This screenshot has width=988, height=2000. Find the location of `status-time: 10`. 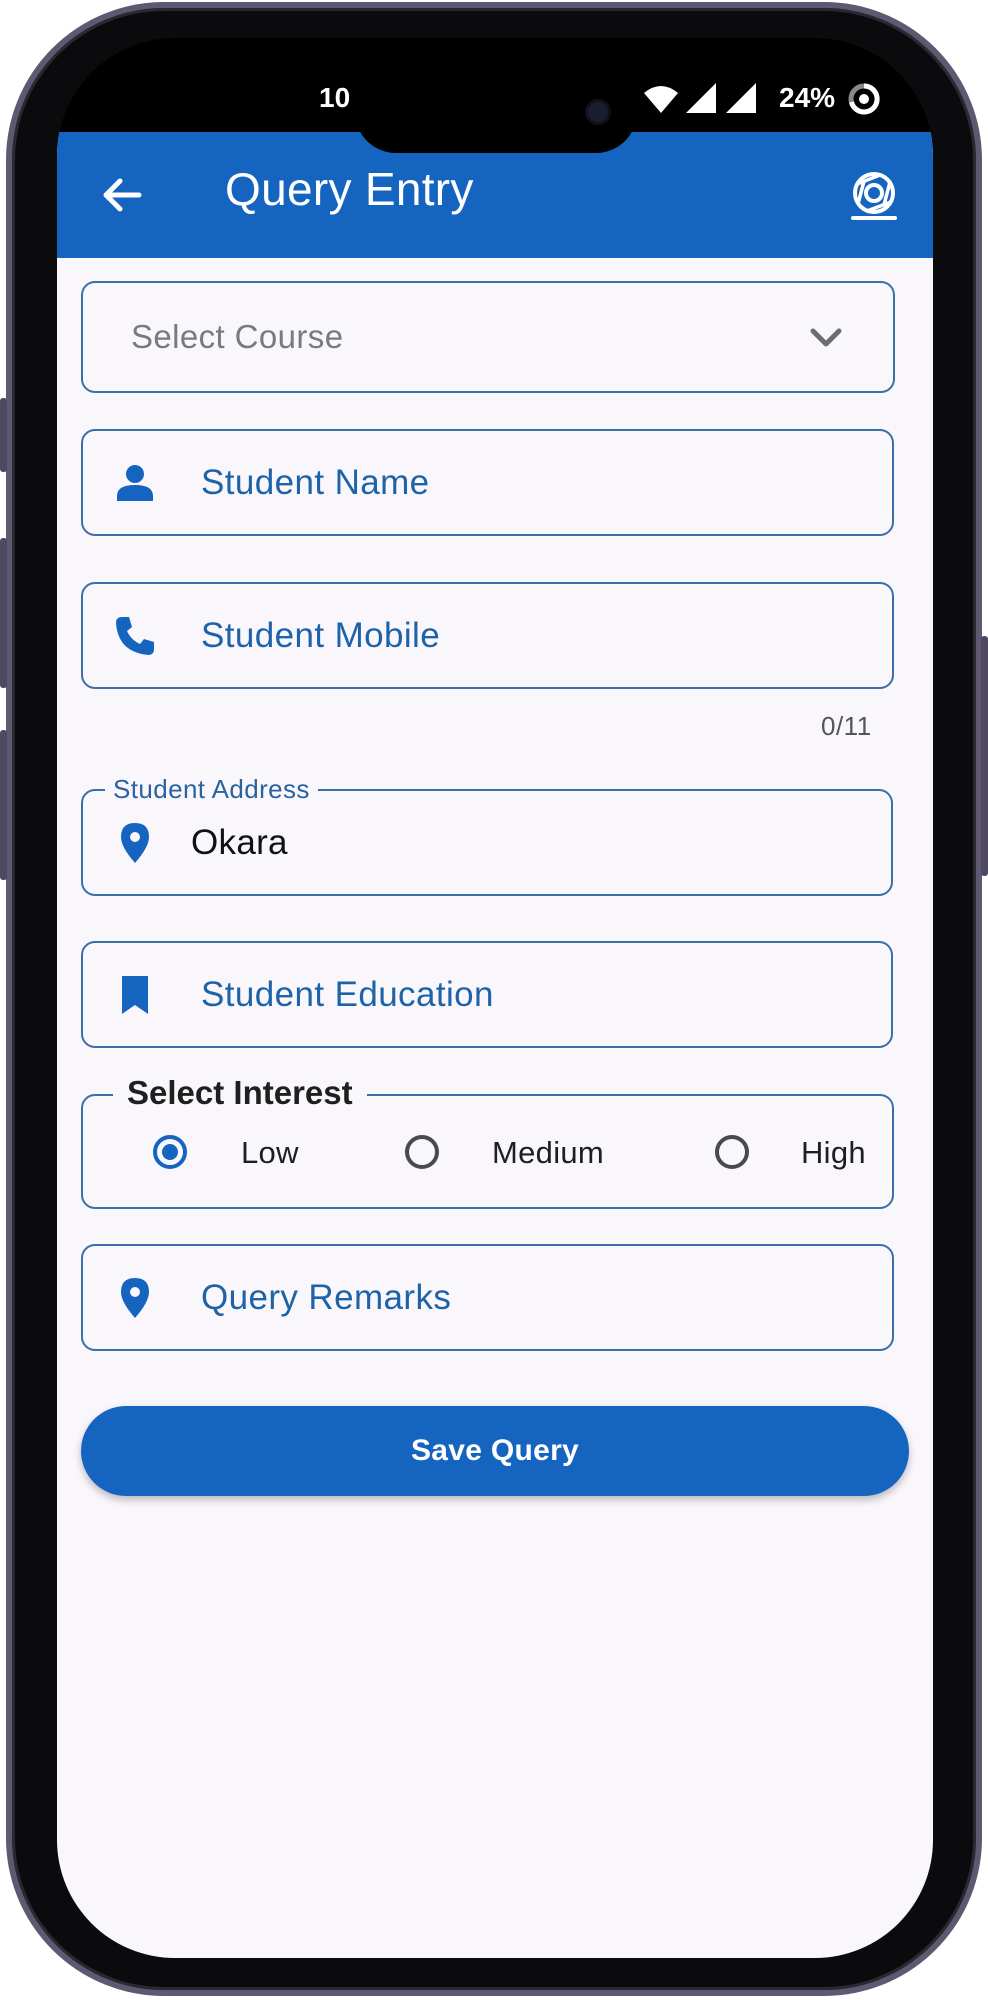

status-time: 10 is located at coordinates (335, 97).